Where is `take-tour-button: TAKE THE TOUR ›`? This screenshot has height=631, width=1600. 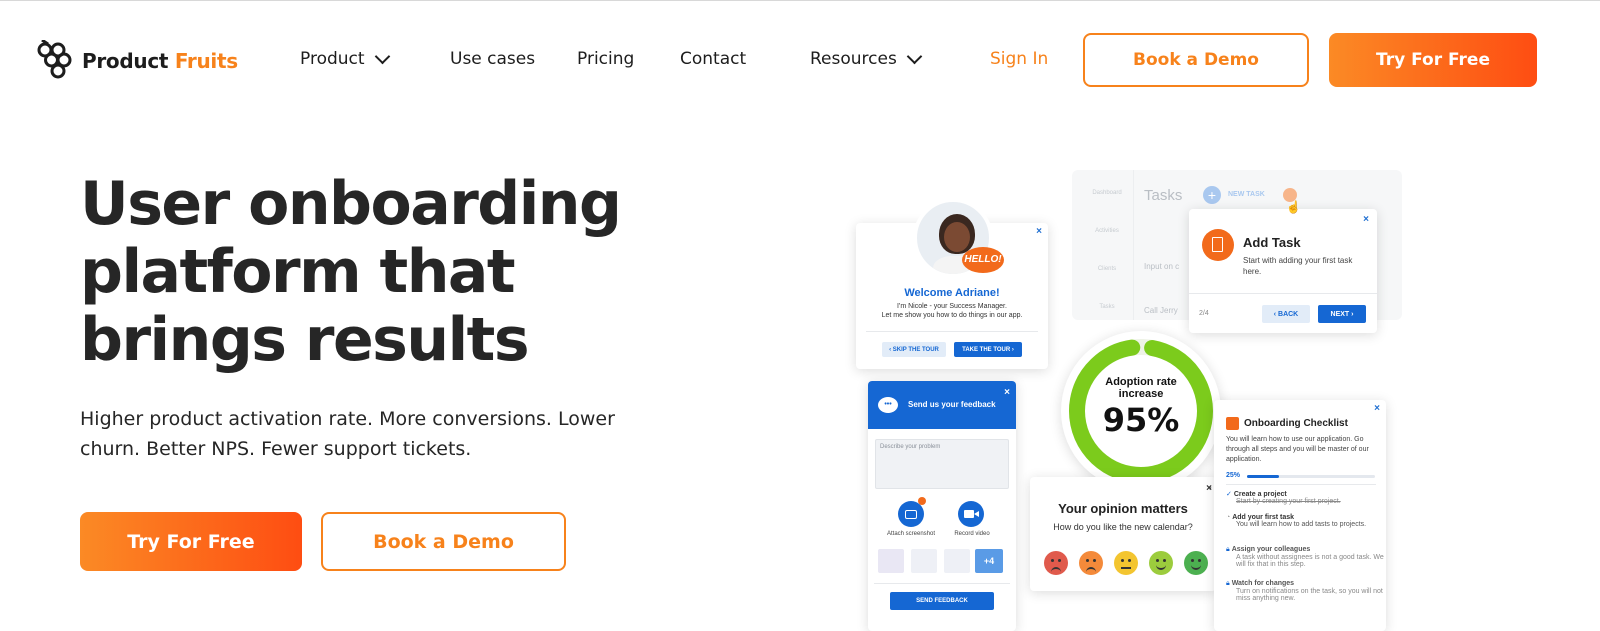 take-tour-button: TAKE THE TOUR › is located at coordinates (988, 349).